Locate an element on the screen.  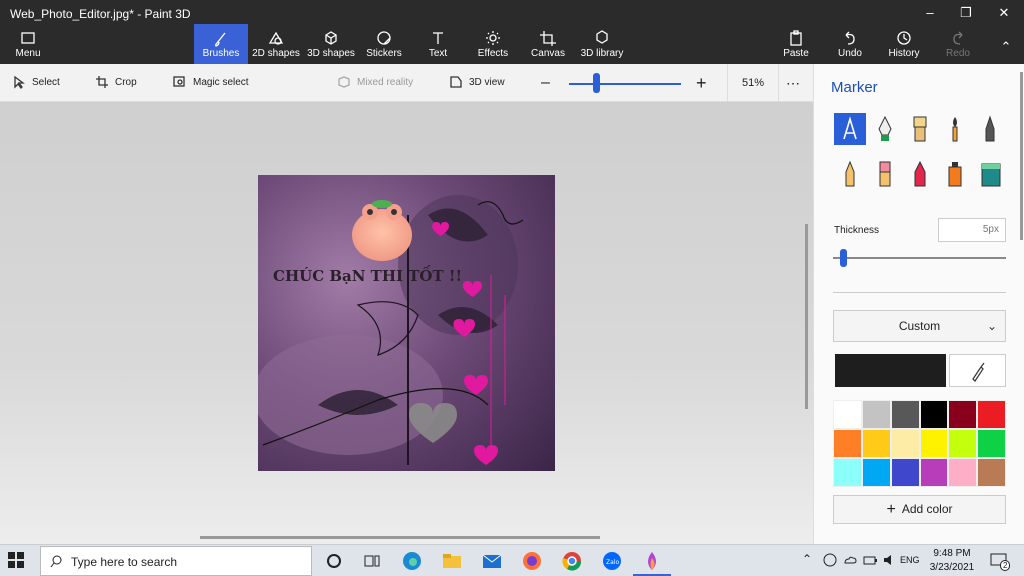
zoom-value: 51% is located at coordinates (753, 83).